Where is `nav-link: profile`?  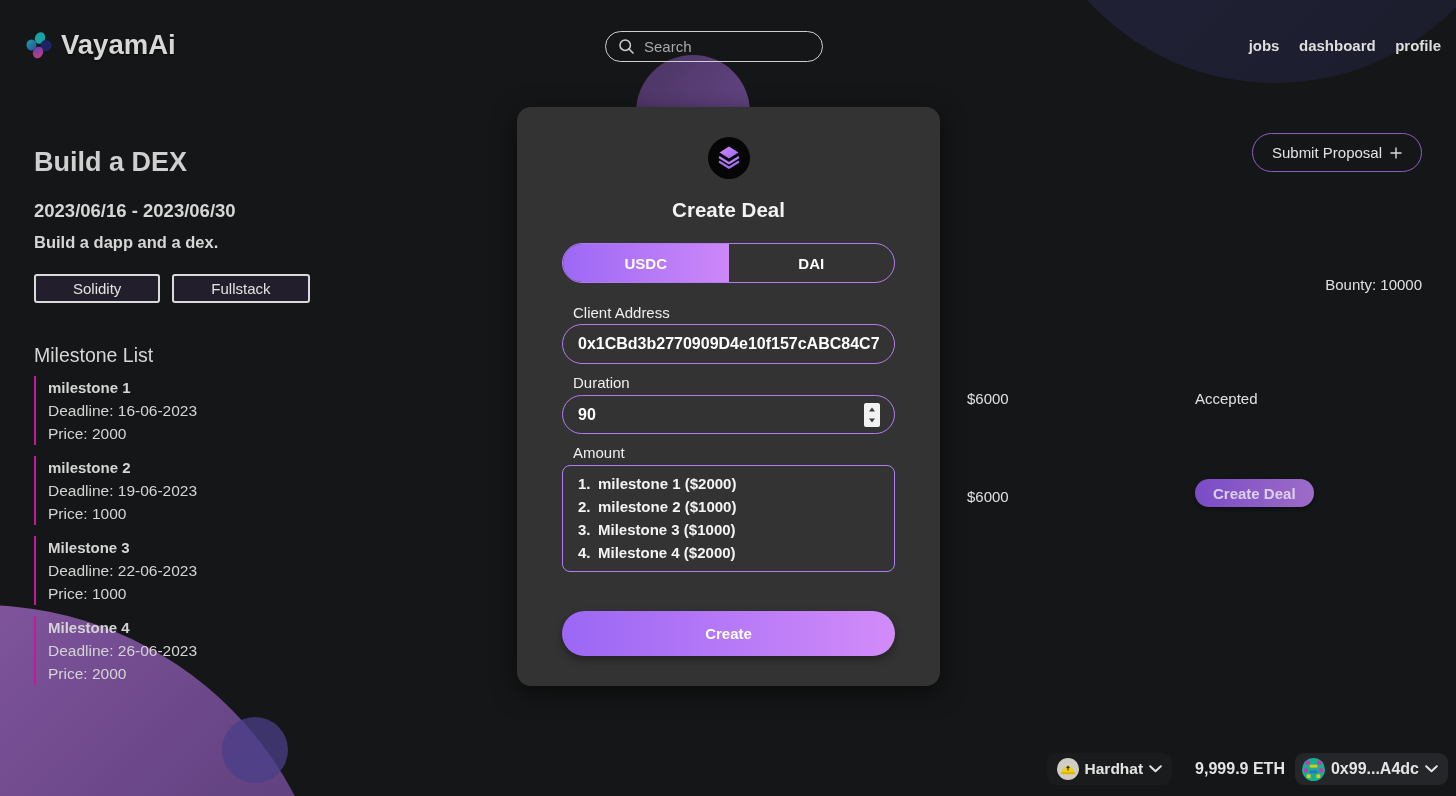
nav-link: profile is located at coordinates (1418, 46).